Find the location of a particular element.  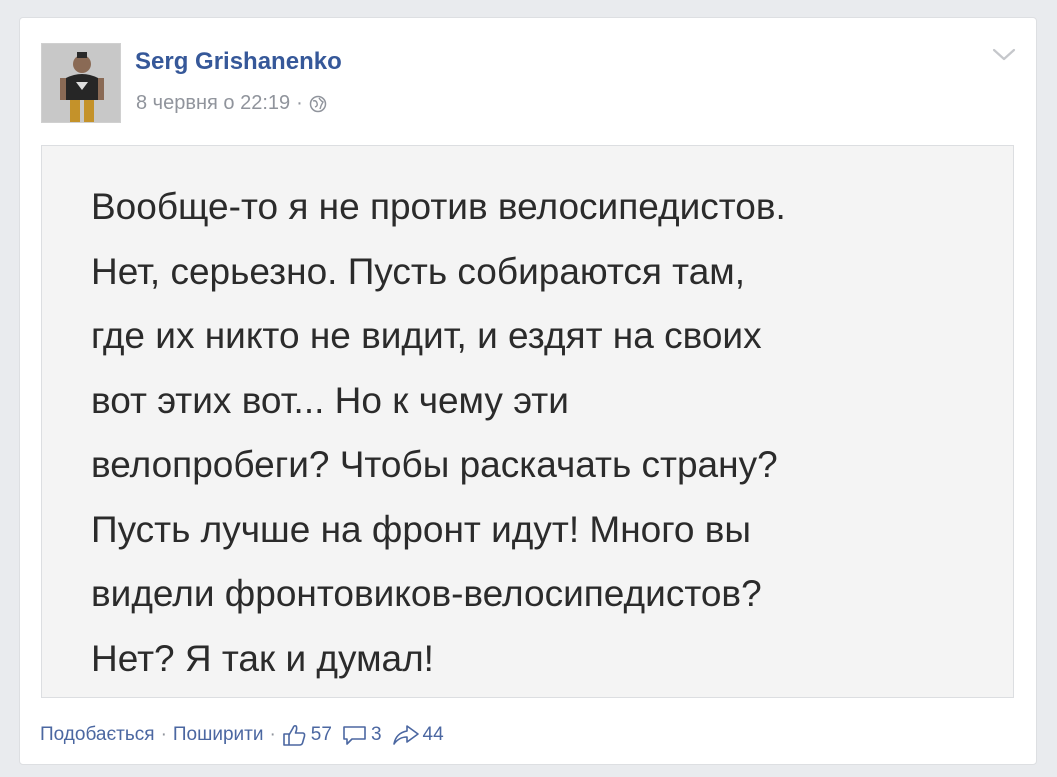

chevron-down-icon is located at coordinates (1004, 55).